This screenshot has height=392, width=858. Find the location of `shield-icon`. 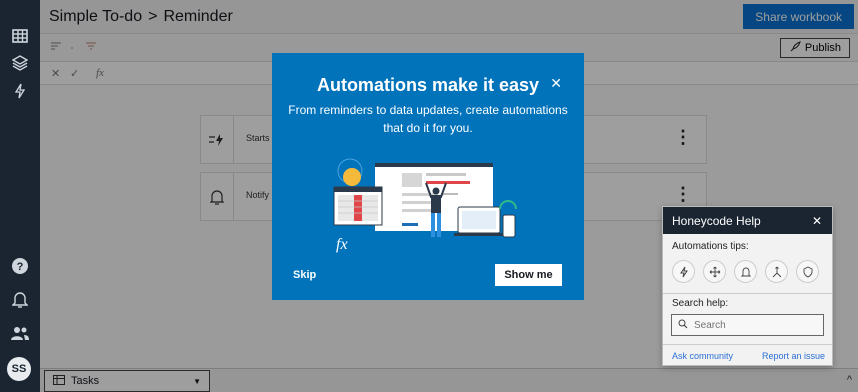

shield-icon is located at coordinates (807, 271).